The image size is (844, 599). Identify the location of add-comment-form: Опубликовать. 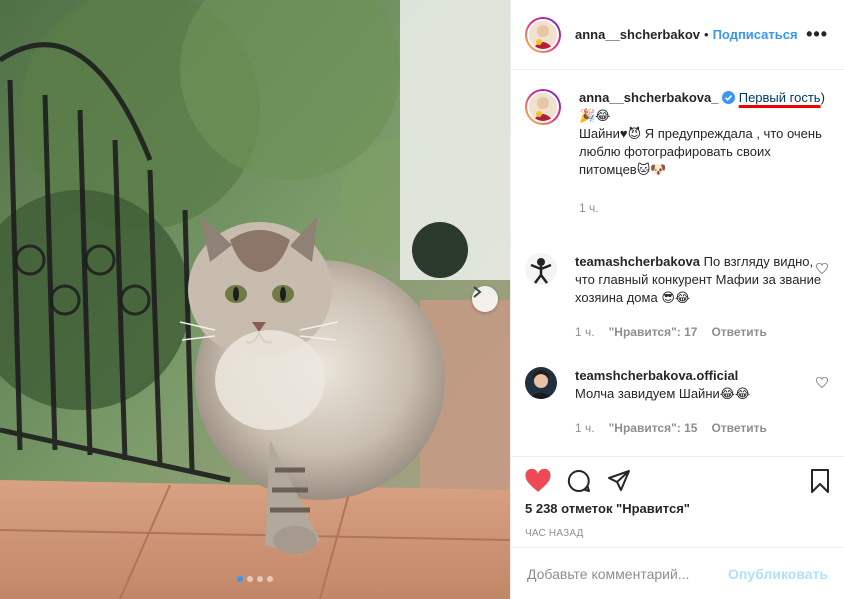
(677, 573).